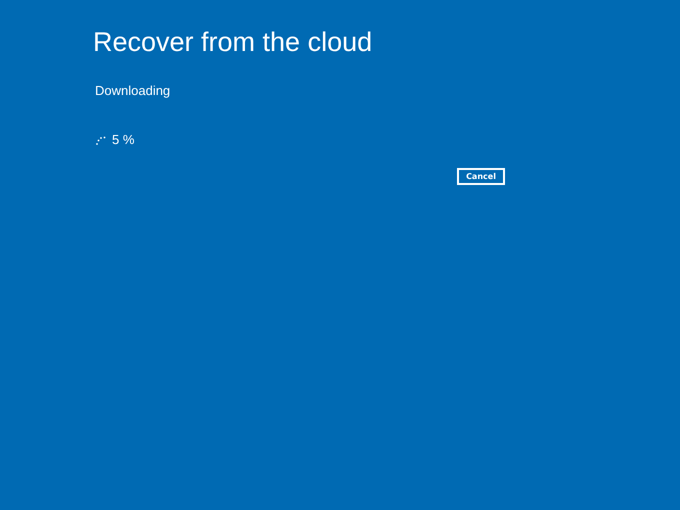  Describe the element at coordinates (481, 176) in the screenshot. I see `cancel-button: Cancel` at that location.